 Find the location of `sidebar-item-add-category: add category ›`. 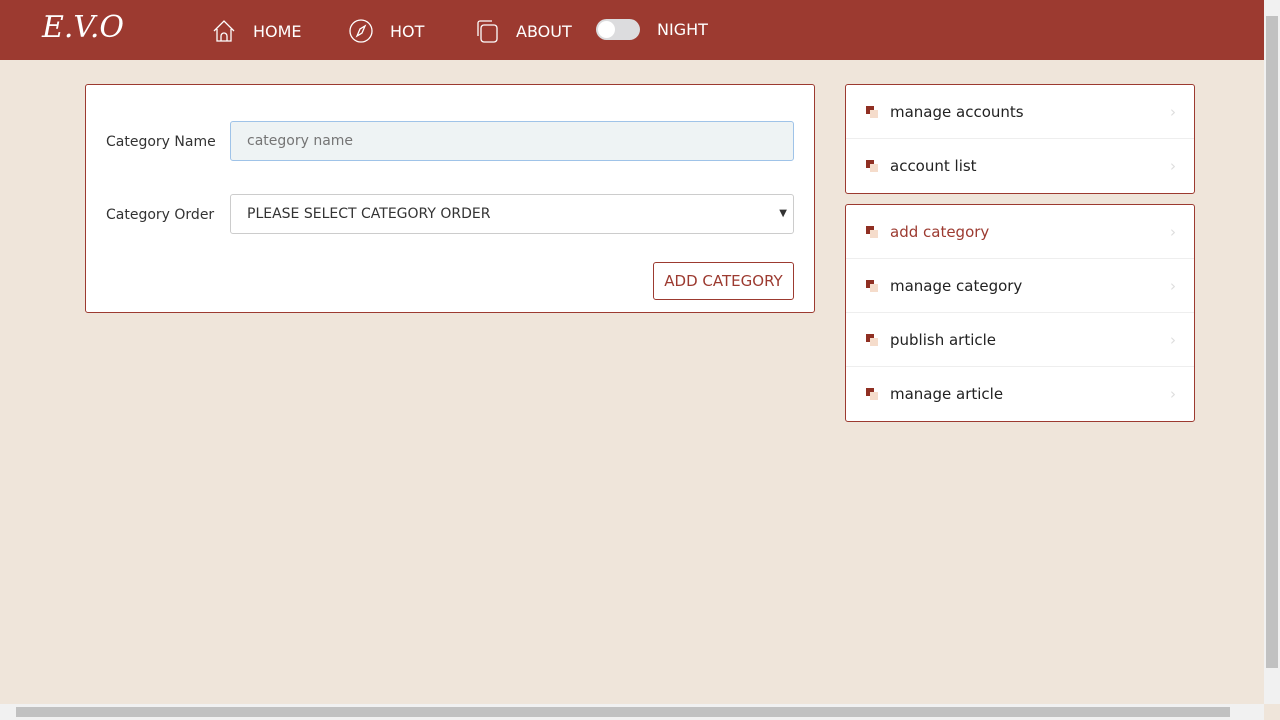

sidebar-item-add-category: add category › is located at coordinates (1020, 232).